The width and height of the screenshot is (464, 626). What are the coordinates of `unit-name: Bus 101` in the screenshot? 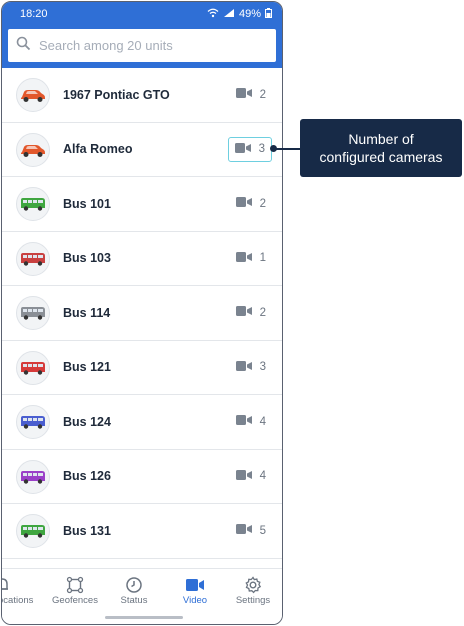 It's located at (87, 203).